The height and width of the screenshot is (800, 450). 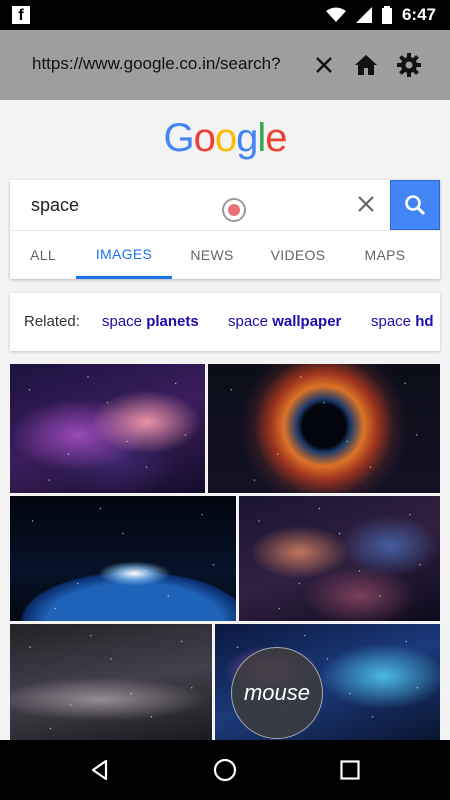 I want to click on search-button, so click(x=415, y=205).